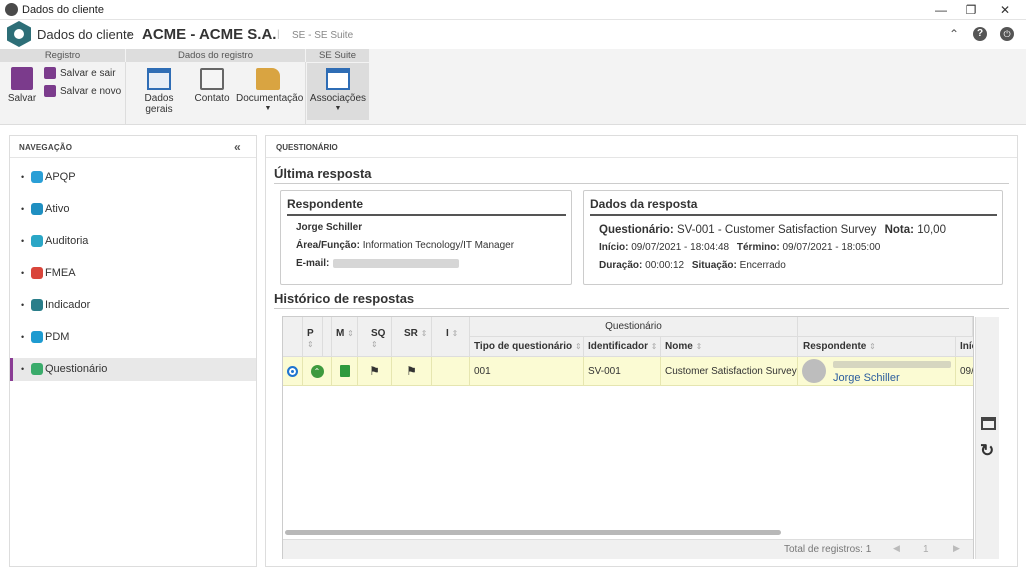 This screenshot has width=1026, height=576. What do you see at coordinates (980, 34) in the screenshot?
I see `help-icon: ?` at bounding box center [980, 34].